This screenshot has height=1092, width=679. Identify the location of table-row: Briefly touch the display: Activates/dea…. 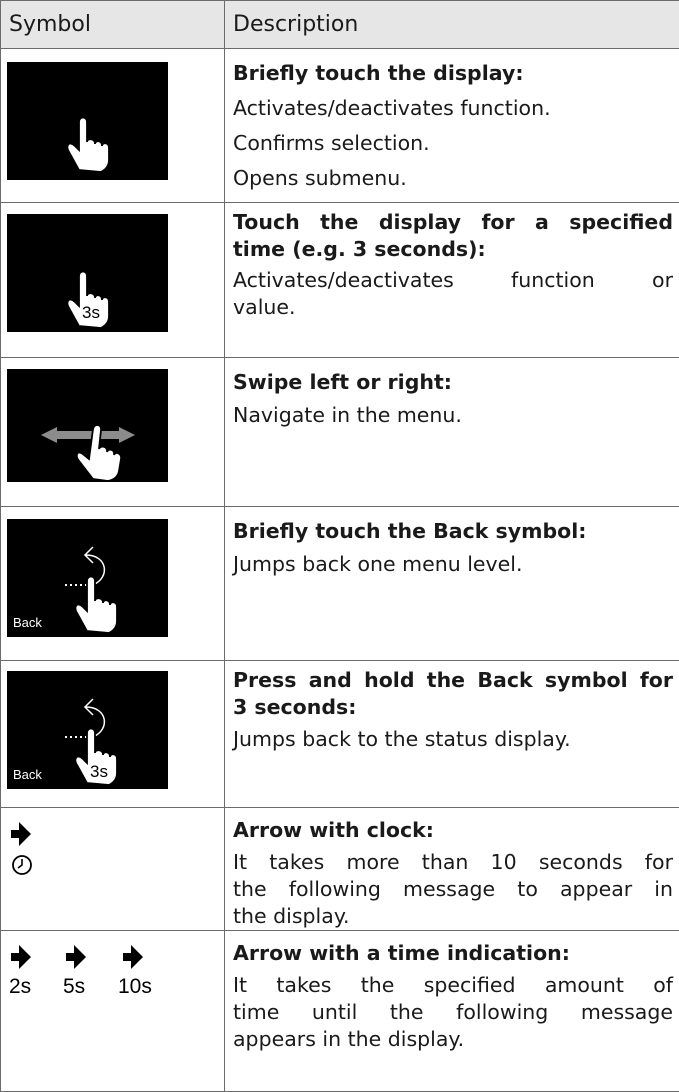
(340, 126).